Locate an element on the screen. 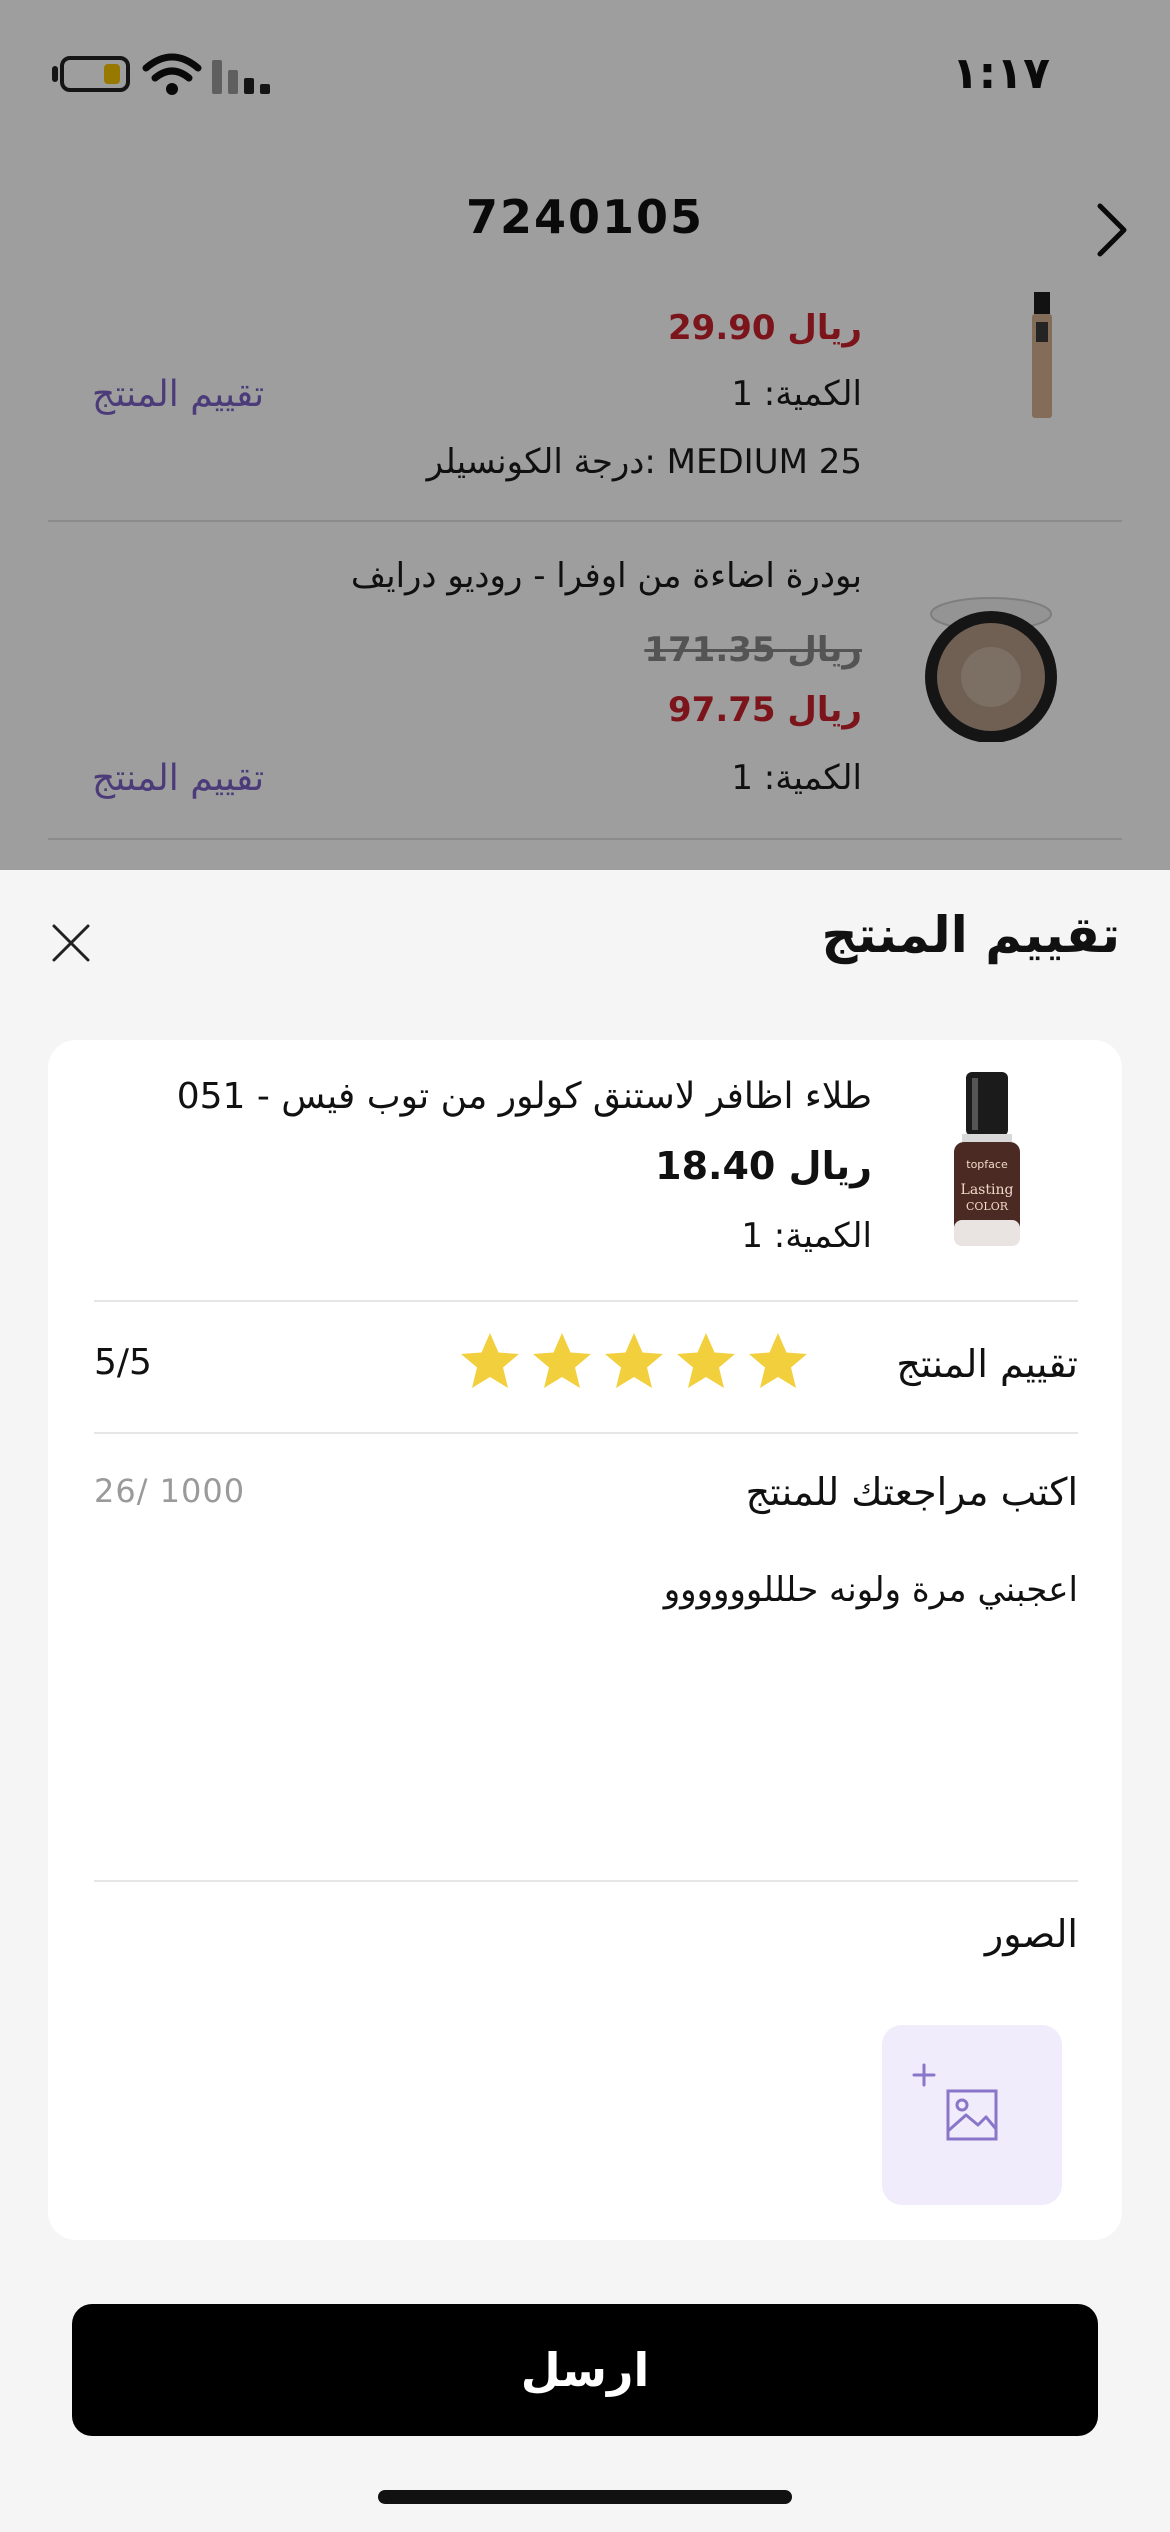 Image resolution: width=1170 pixels, height=2532 pixels. submit-review-button: ارسل is located at coordinates (585, 2370).